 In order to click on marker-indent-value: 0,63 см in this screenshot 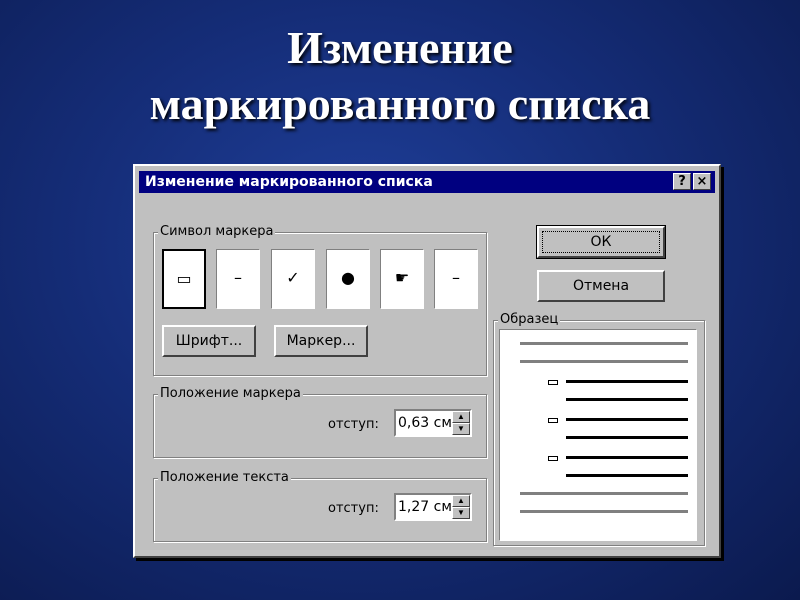, I will do `click(425, 423)`.